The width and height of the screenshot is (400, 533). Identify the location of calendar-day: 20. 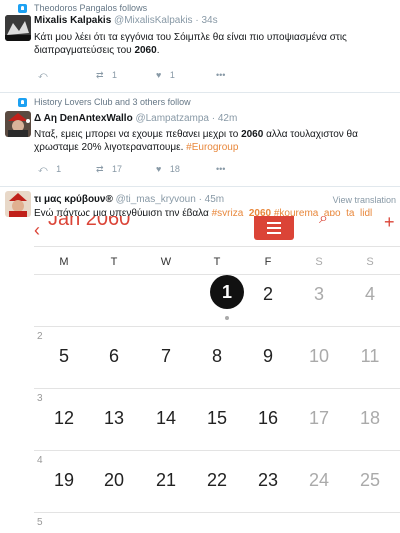
(114, 480).